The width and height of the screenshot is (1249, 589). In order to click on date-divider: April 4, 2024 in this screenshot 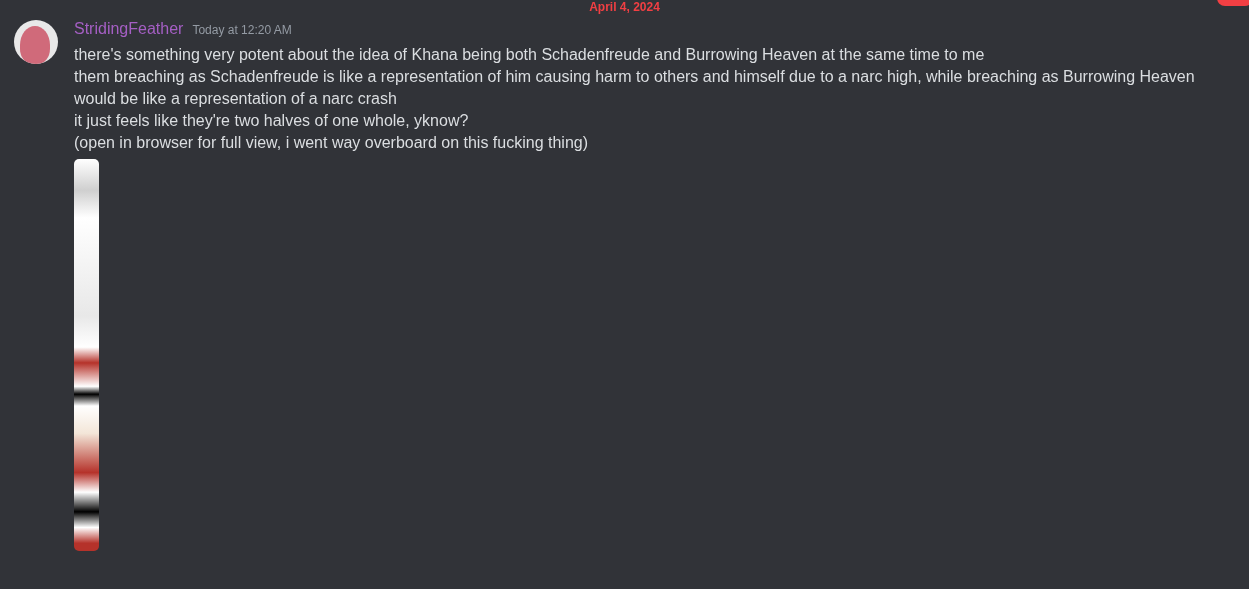, I will do `click(624, 7)`.